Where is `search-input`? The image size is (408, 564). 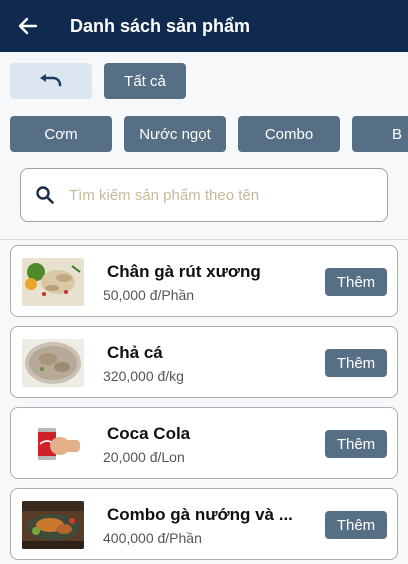
search-input is located at coordinates (219, 195).